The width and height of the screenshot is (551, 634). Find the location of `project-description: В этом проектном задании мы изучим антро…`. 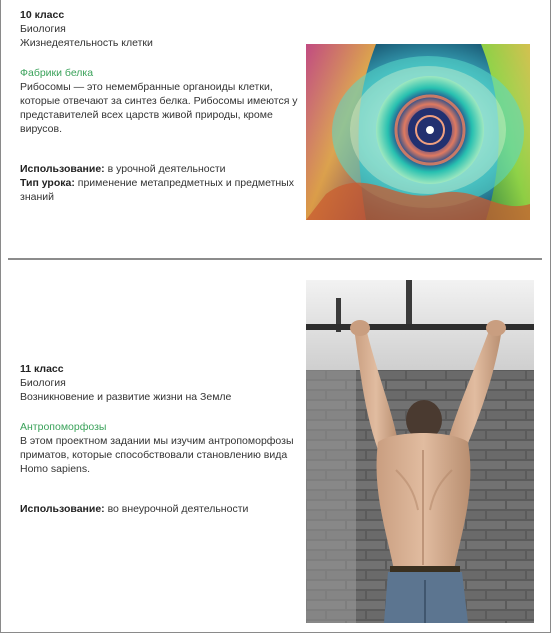

project-description: В этом проектном задании мы изучим антро… is located at coordinates (157, 455).